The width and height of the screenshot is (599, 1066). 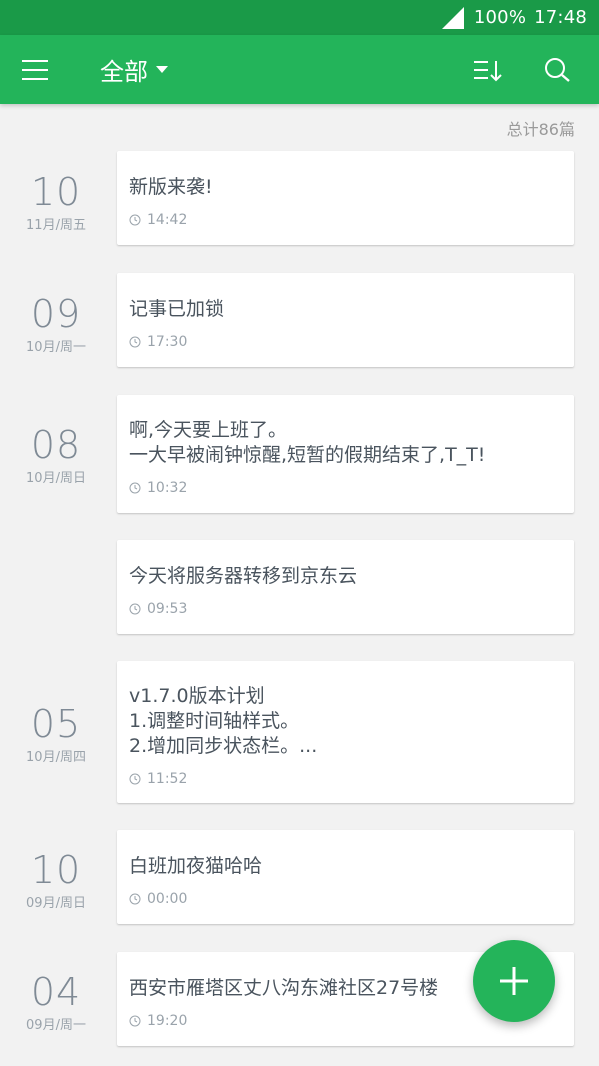 I want to click on date-month-weekday: 10月/周四, so click(x=56, y=757).